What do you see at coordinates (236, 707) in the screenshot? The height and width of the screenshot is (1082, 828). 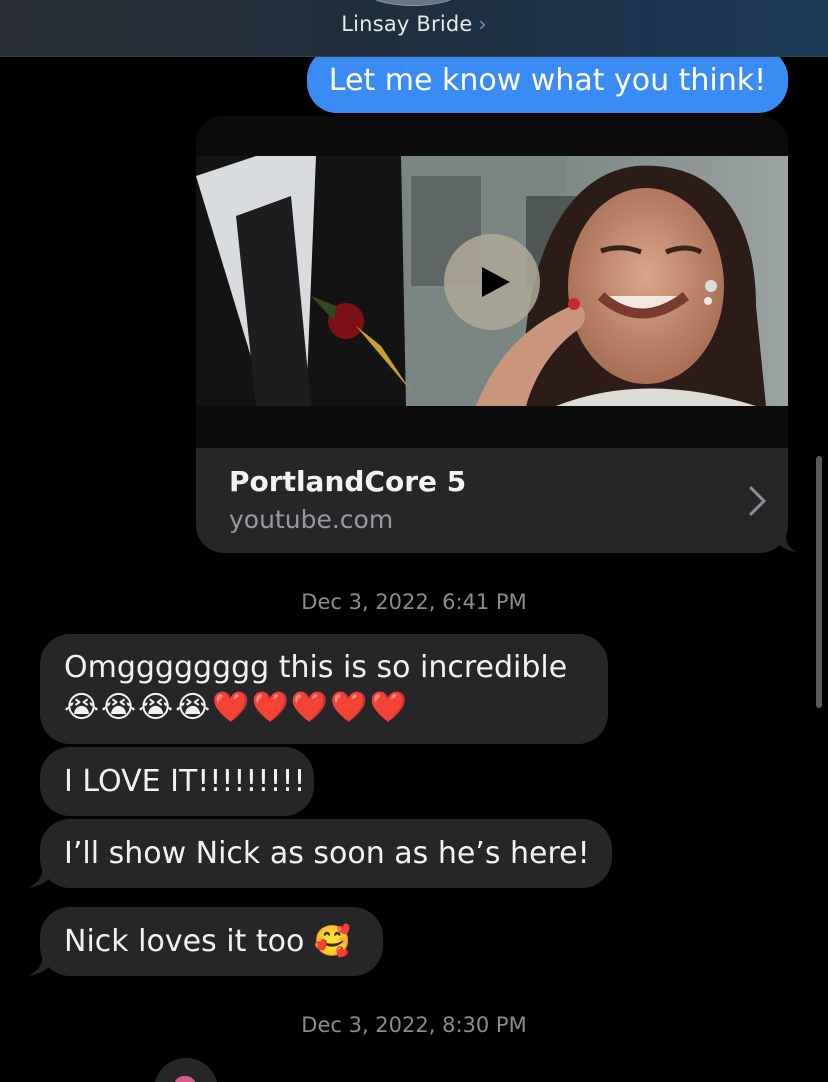 I see `received-message-emoji: 😭😭😭😭❤️❤️❤️❤️❤️` at bounding box center [236, 707].